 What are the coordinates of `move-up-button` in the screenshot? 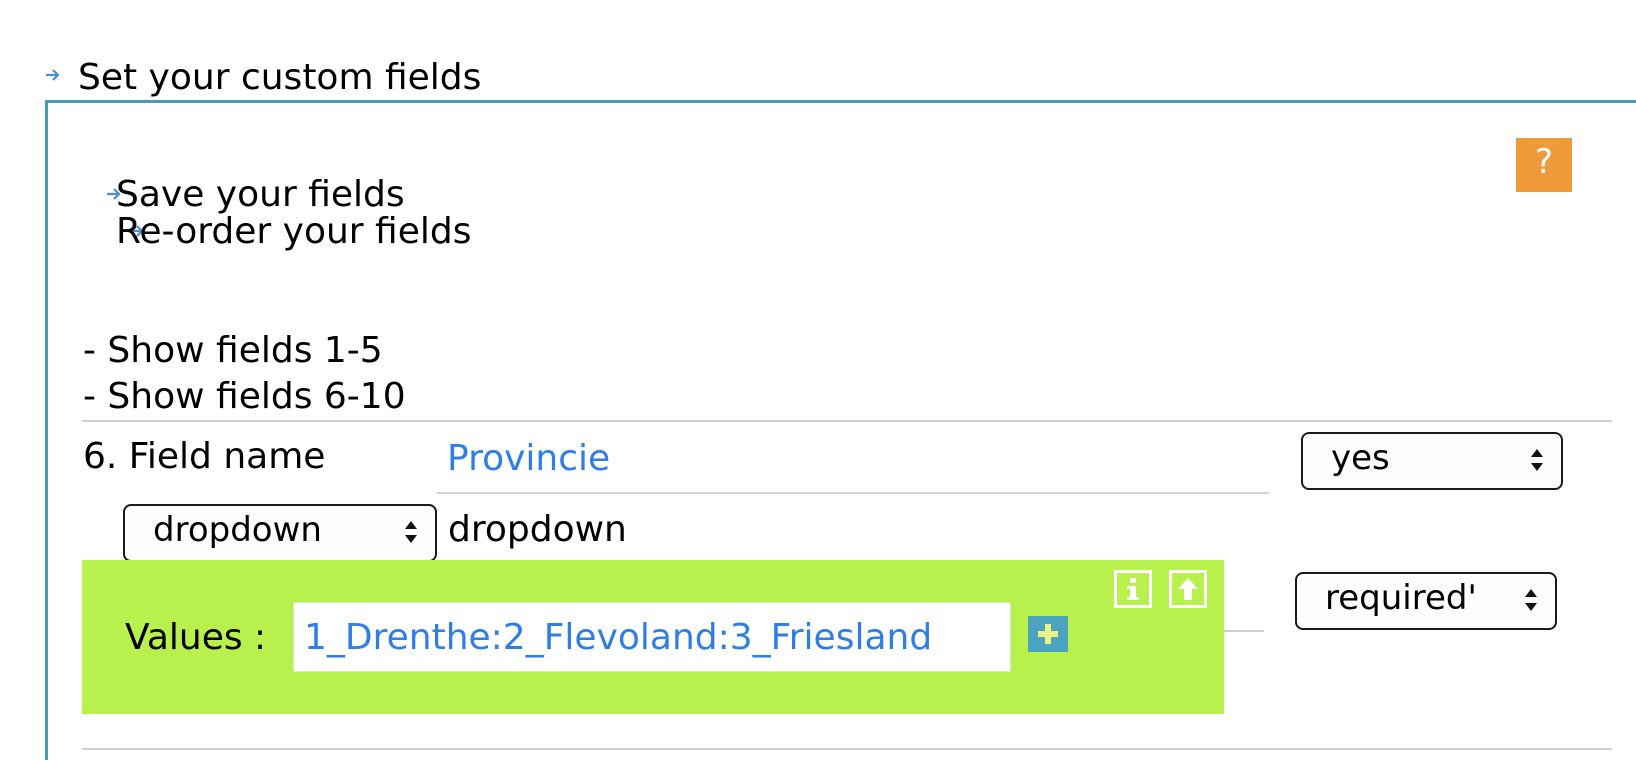 It's located at (1188, 589).